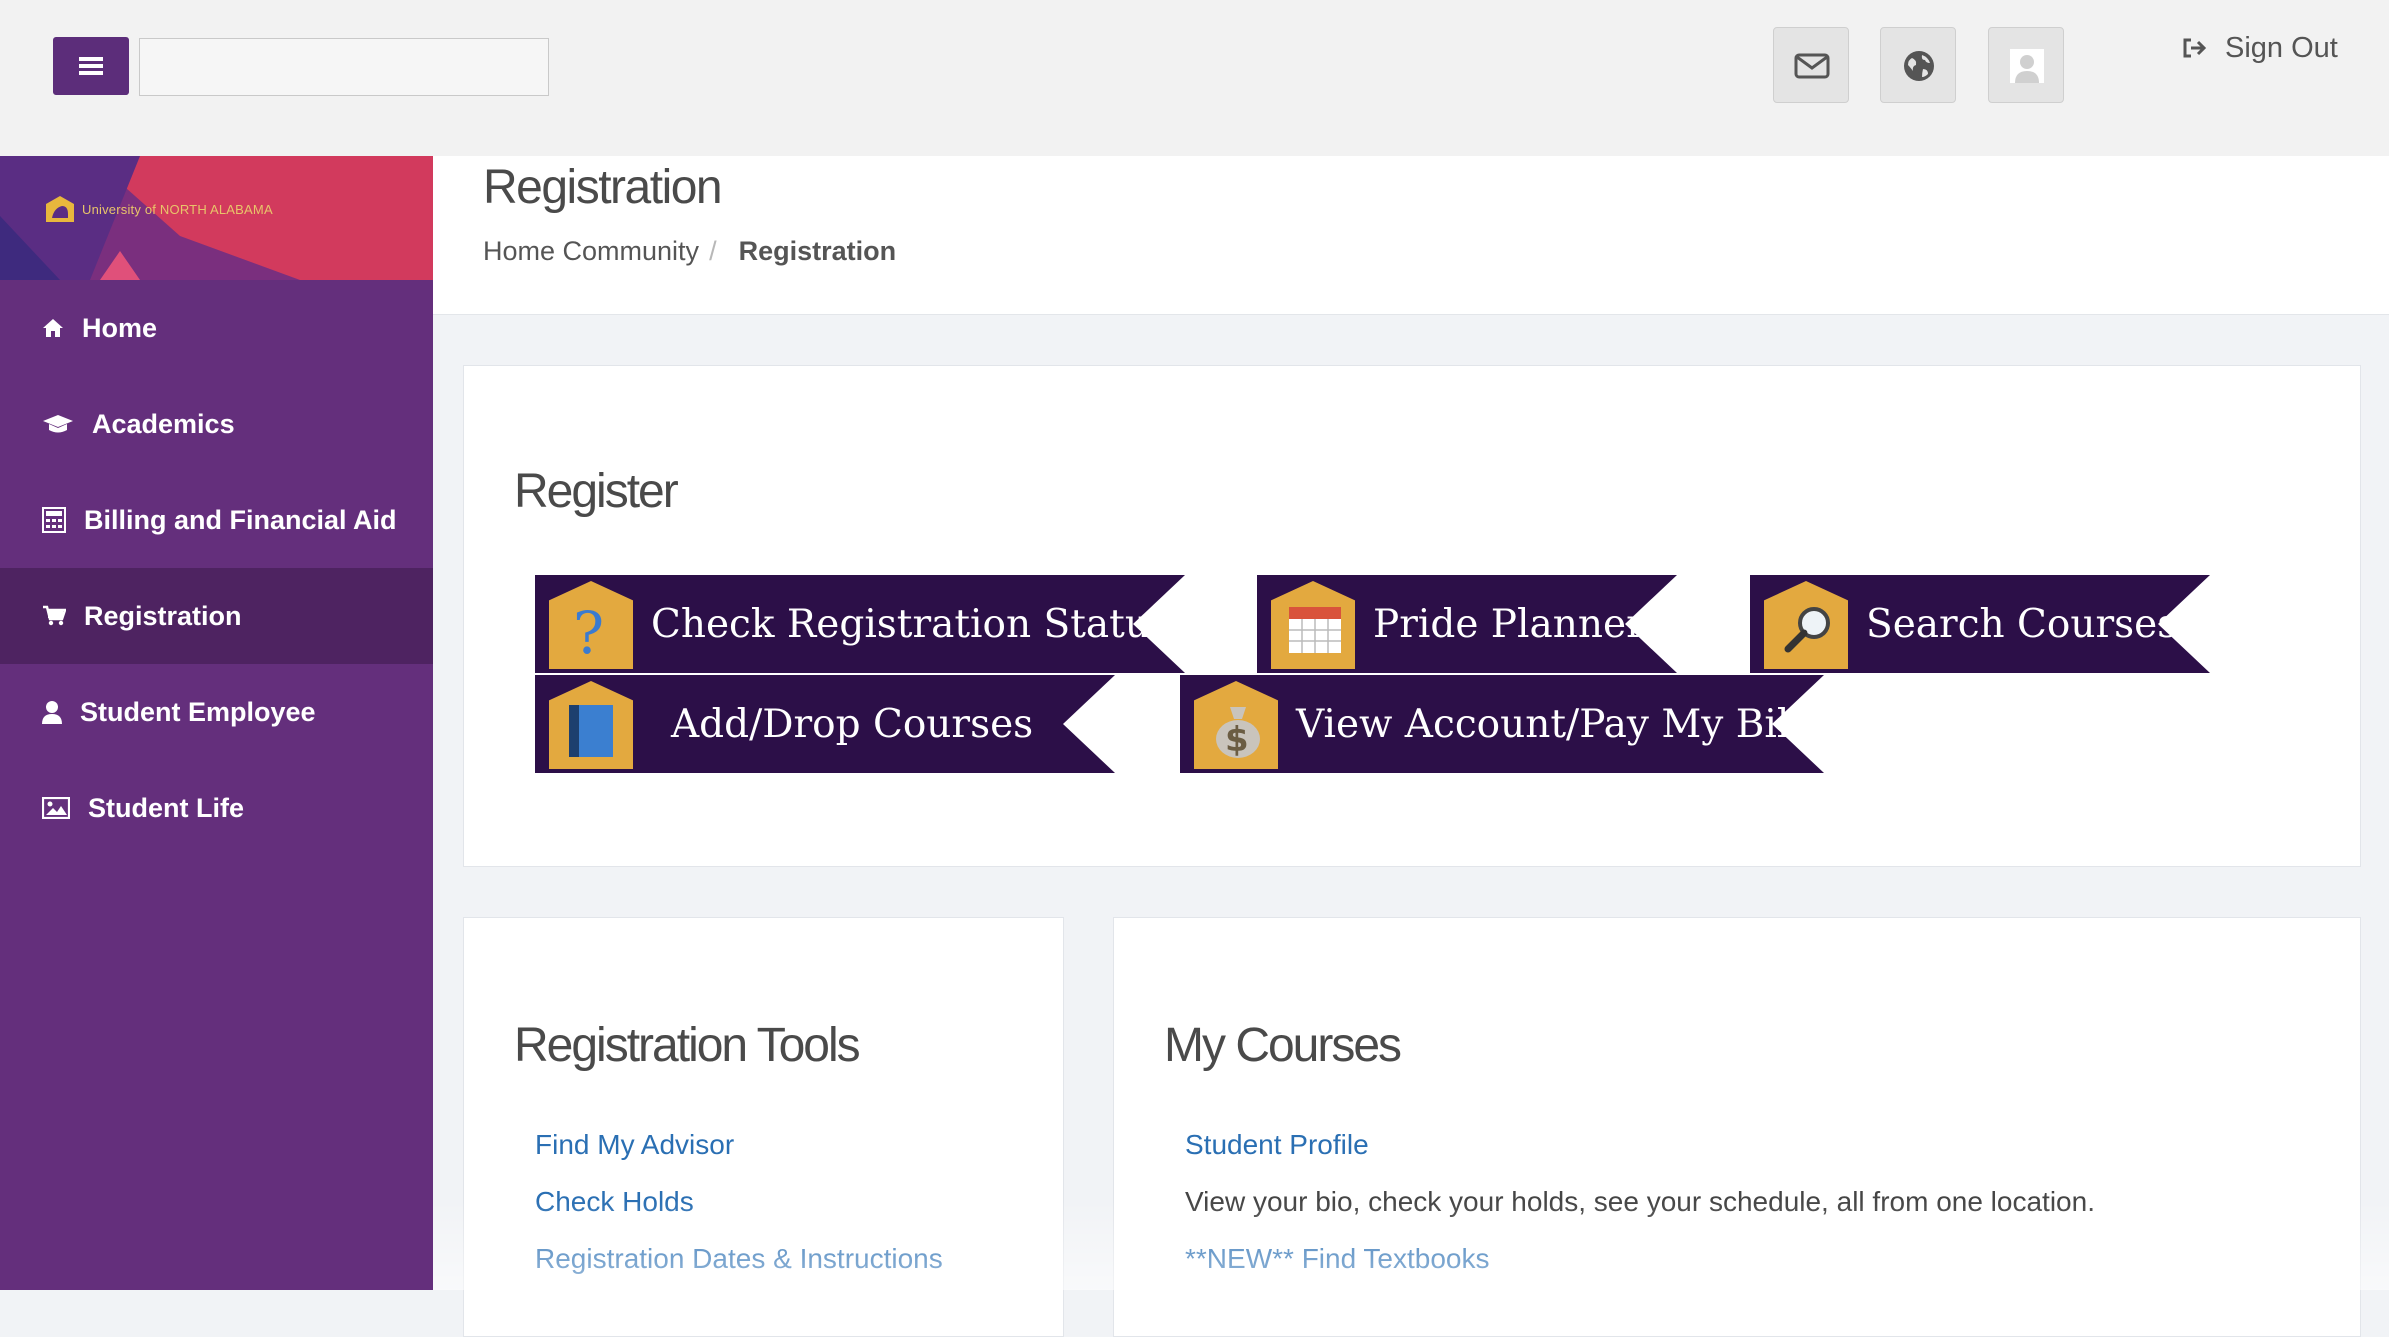  What do you see at coordinates (1509, 624) in the screenshot?
I see `tile-label: Pride Planner` at bounding box center [1509, 624].